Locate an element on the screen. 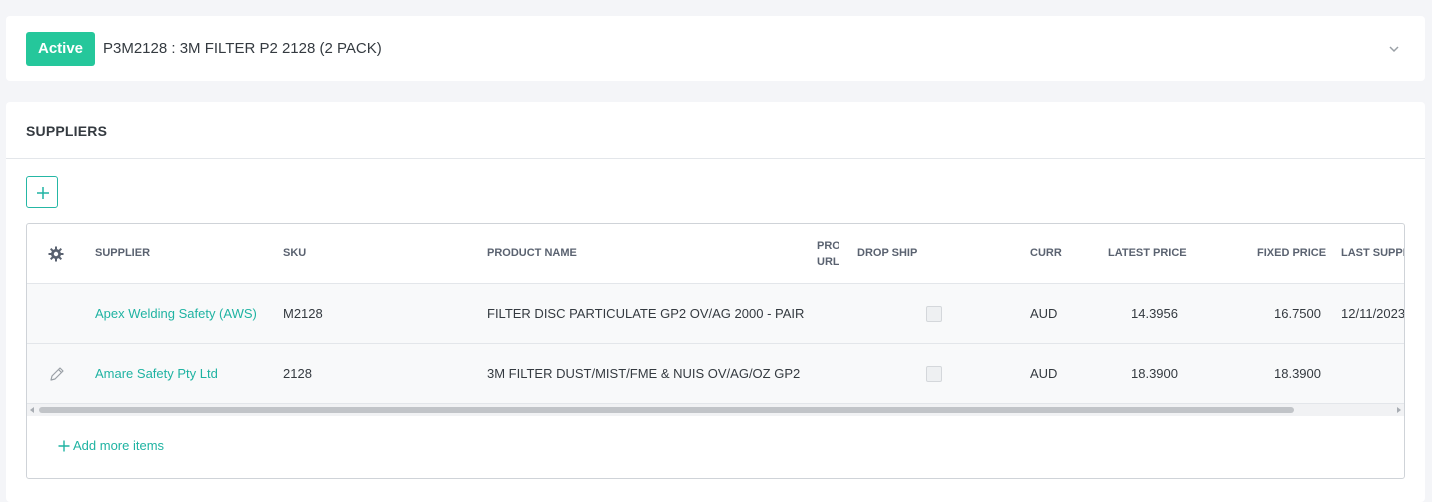 Image resolution: width=1432 pixels, height=502 pixels. fixed-price-cell: 16.7500 is located at coordinates (1297, 313).